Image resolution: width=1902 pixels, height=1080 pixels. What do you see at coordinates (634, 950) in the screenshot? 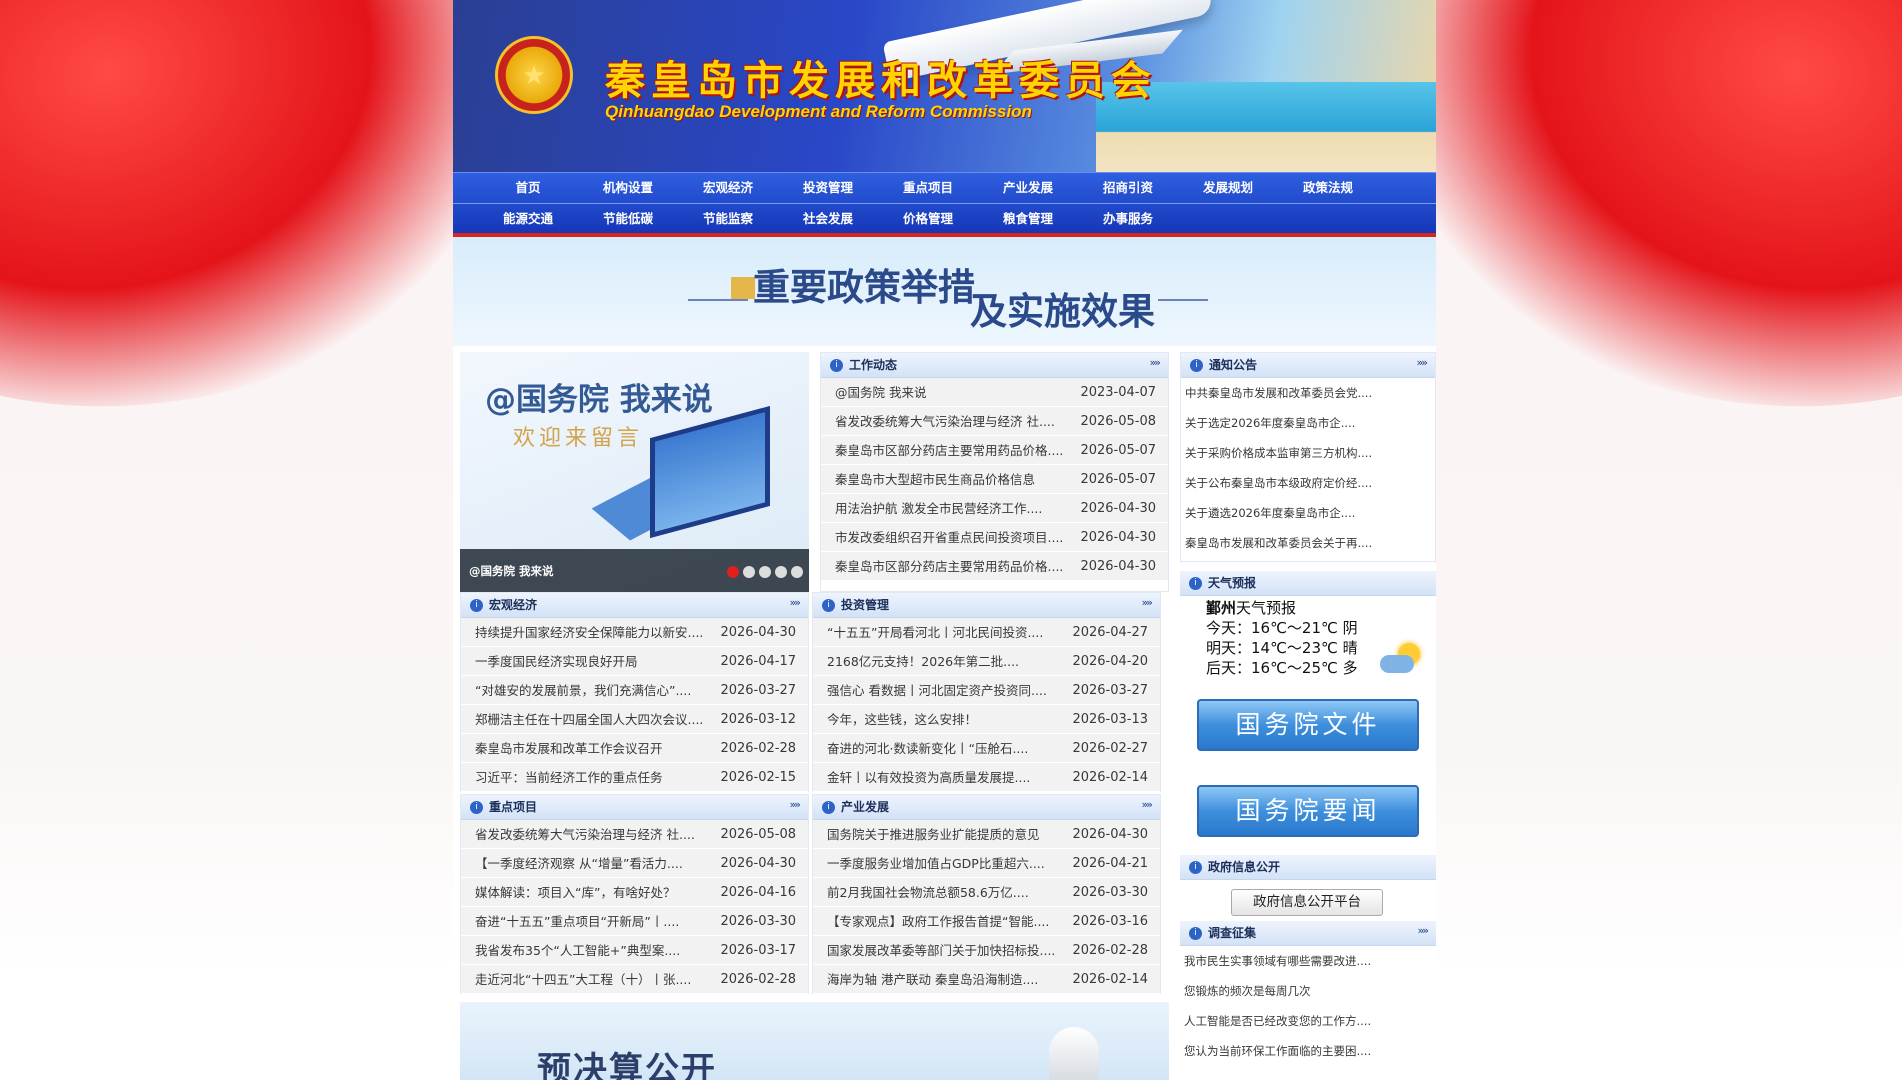
I see `key-list-item: 我省发布35个“人工智能+”典型案.... 2026-03-17` at bounding box center [634, 950].